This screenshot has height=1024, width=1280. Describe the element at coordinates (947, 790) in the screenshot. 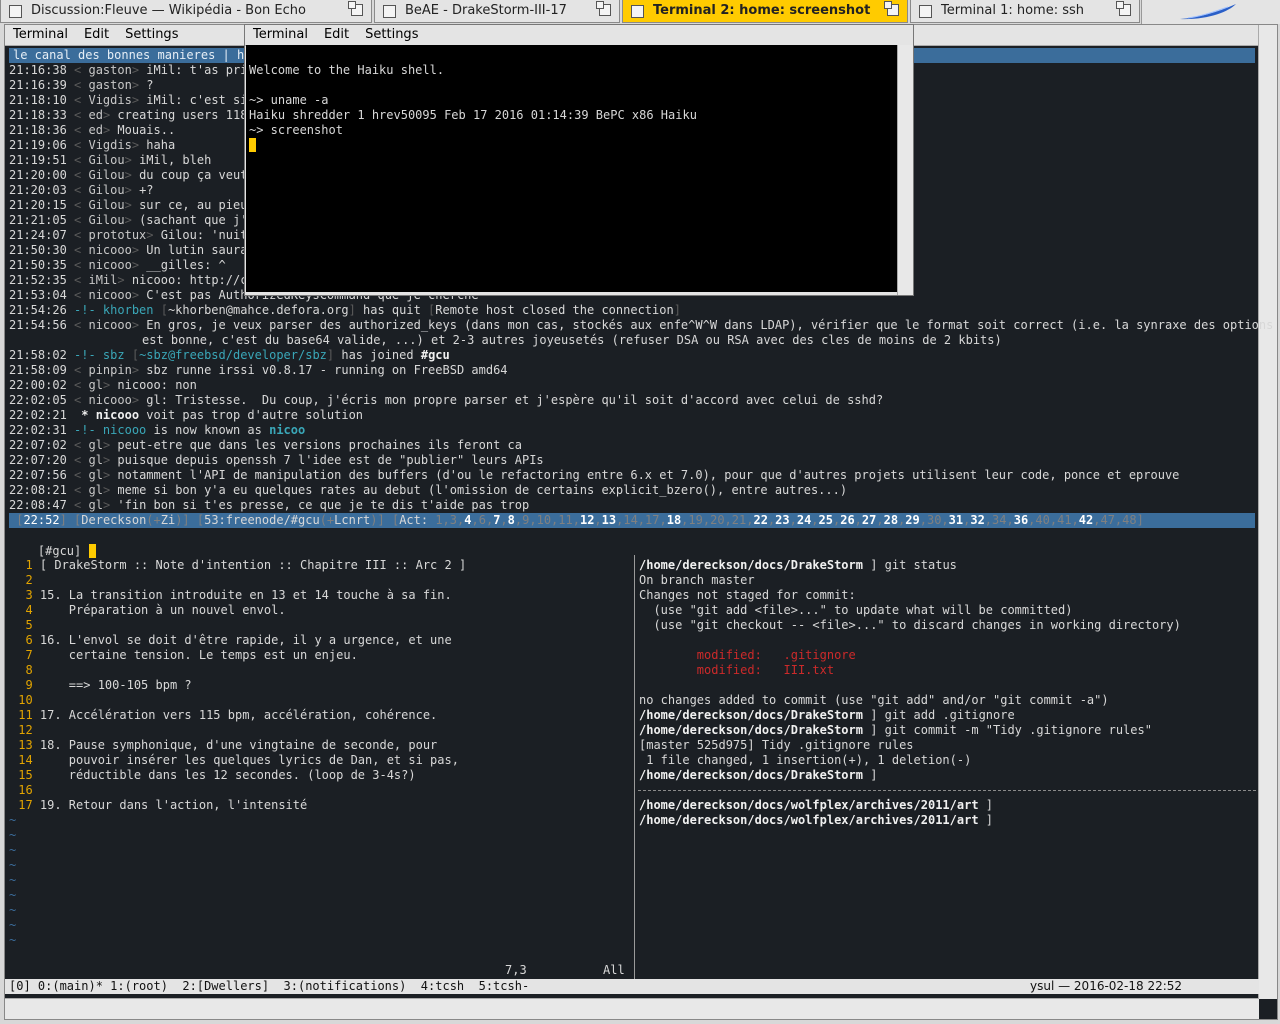

I see `pane-divider-horizontal` at that location.